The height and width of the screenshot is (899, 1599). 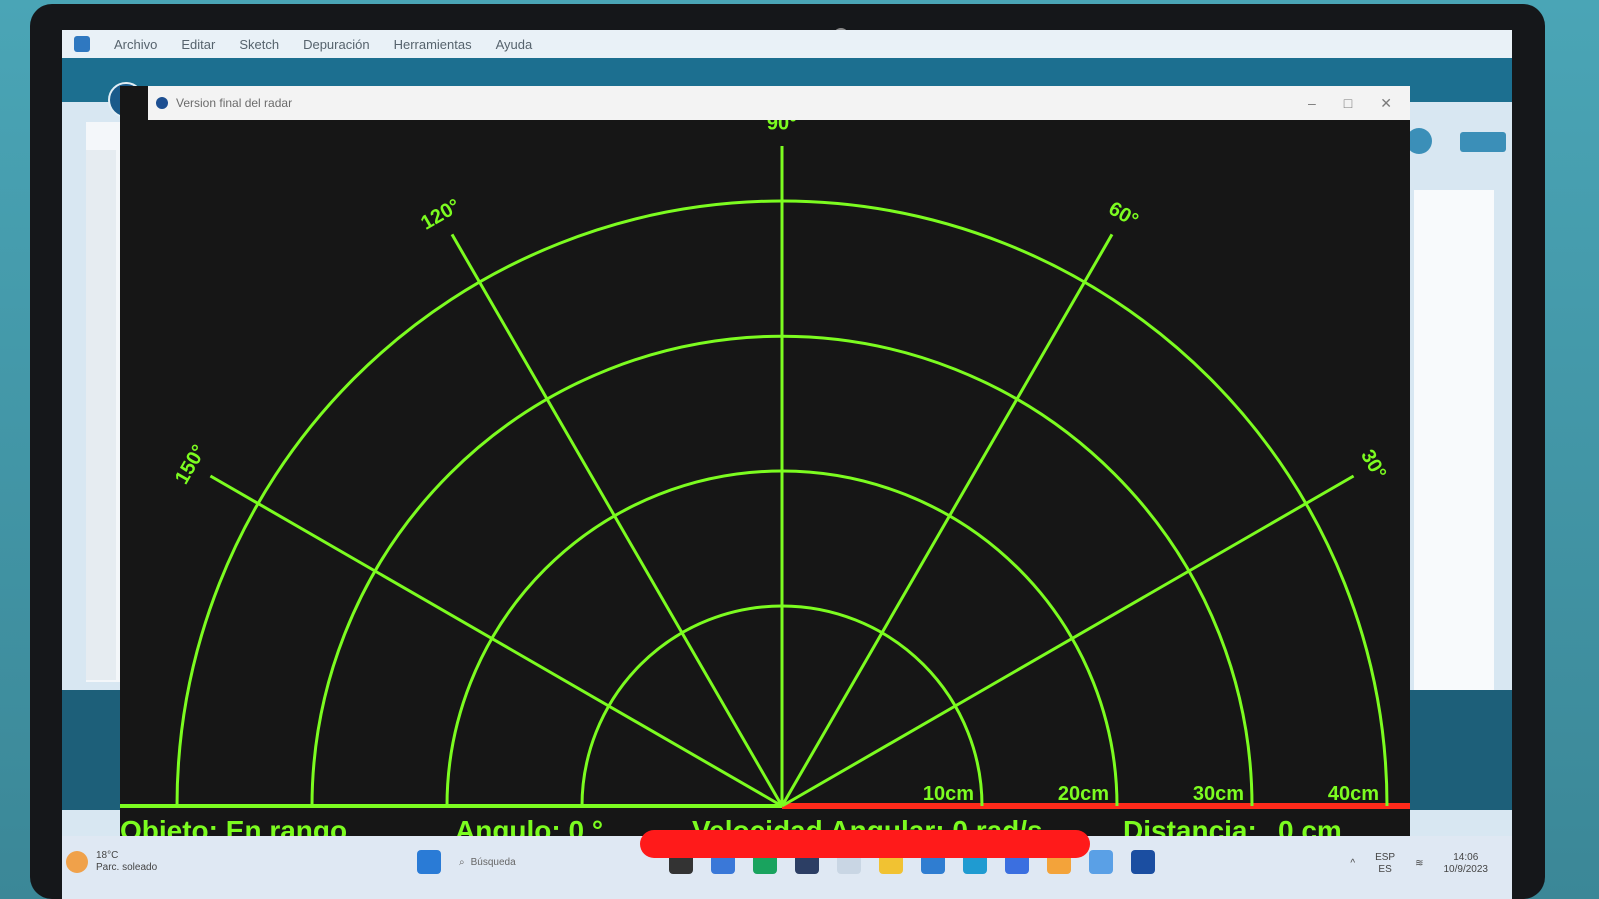 What do you see at coordinates (107, 855) in the screenshot?
I see `weather-temp: 18°C` at bounding box center [107, 855].